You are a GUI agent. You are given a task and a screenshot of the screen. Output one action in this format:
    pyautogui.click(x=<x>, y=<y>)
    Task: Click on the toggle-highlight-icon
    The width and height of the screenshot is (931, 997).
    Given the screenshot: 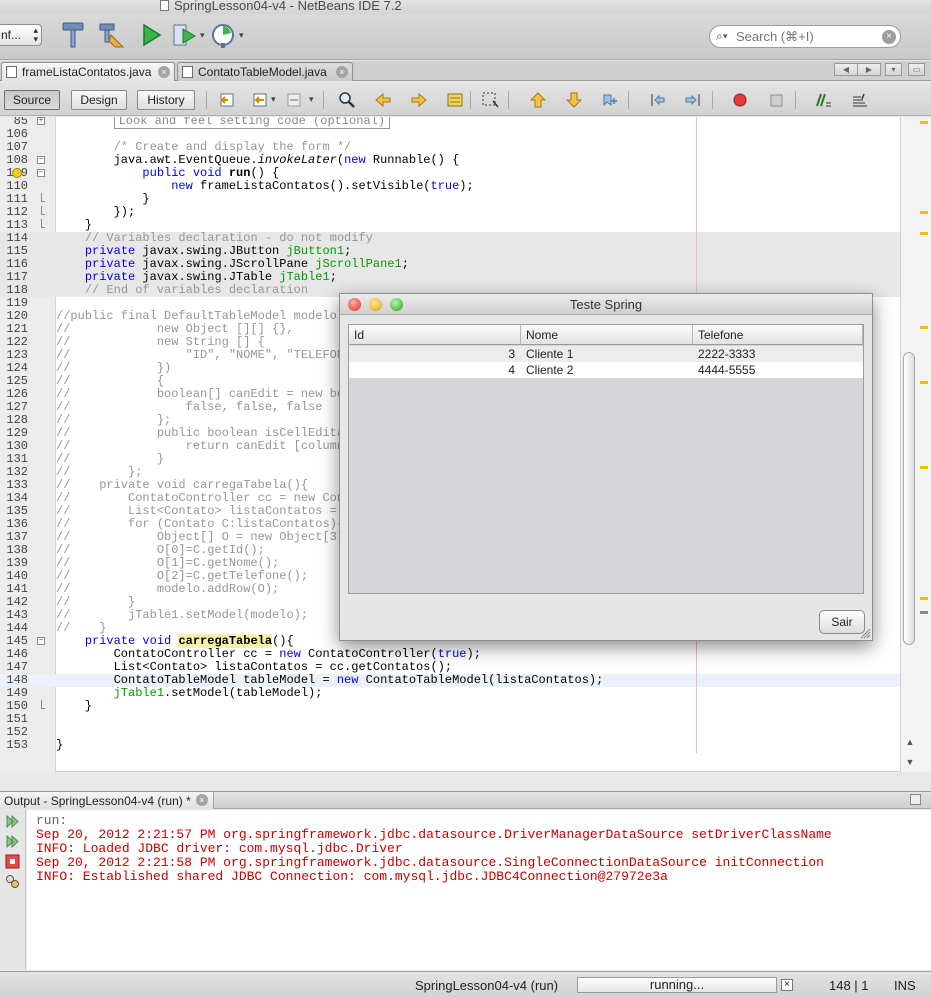 What is the action you would take?
    pyautogui.click(x=455, y=100)
    